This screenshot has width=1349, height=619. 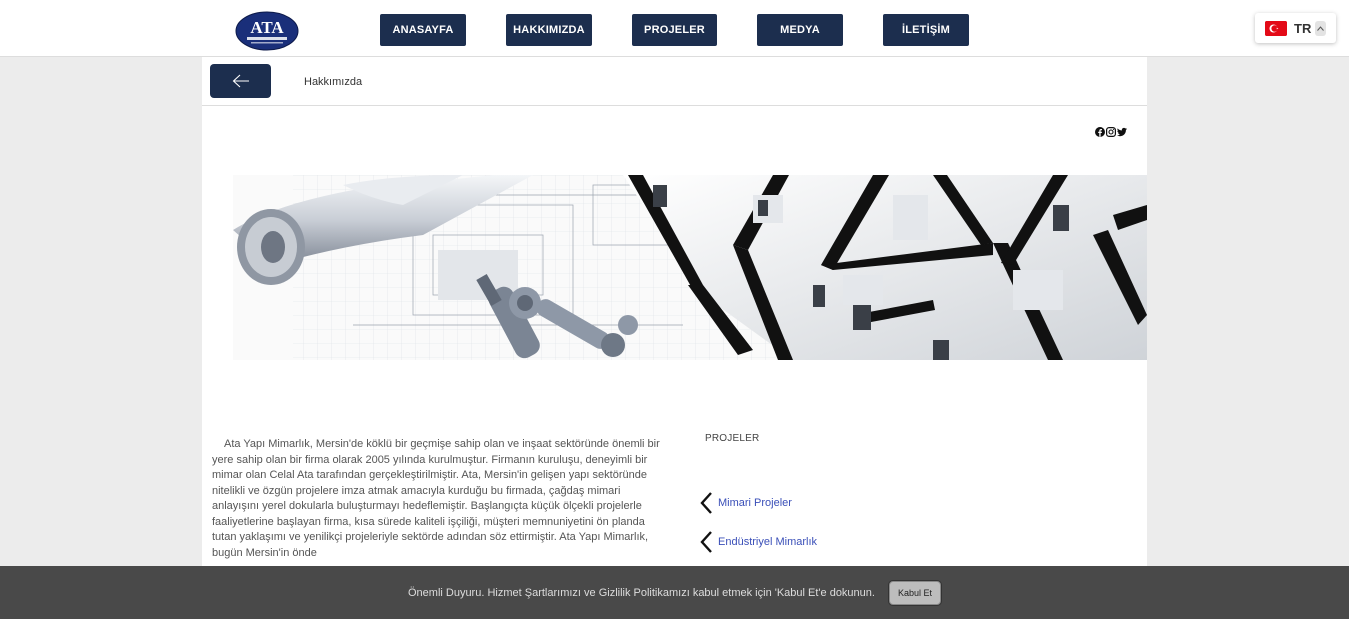 What do you see at coordinates (1122, 130) in the screenshot?
I see `twitter-icon` at bounding box center [1122, 130].